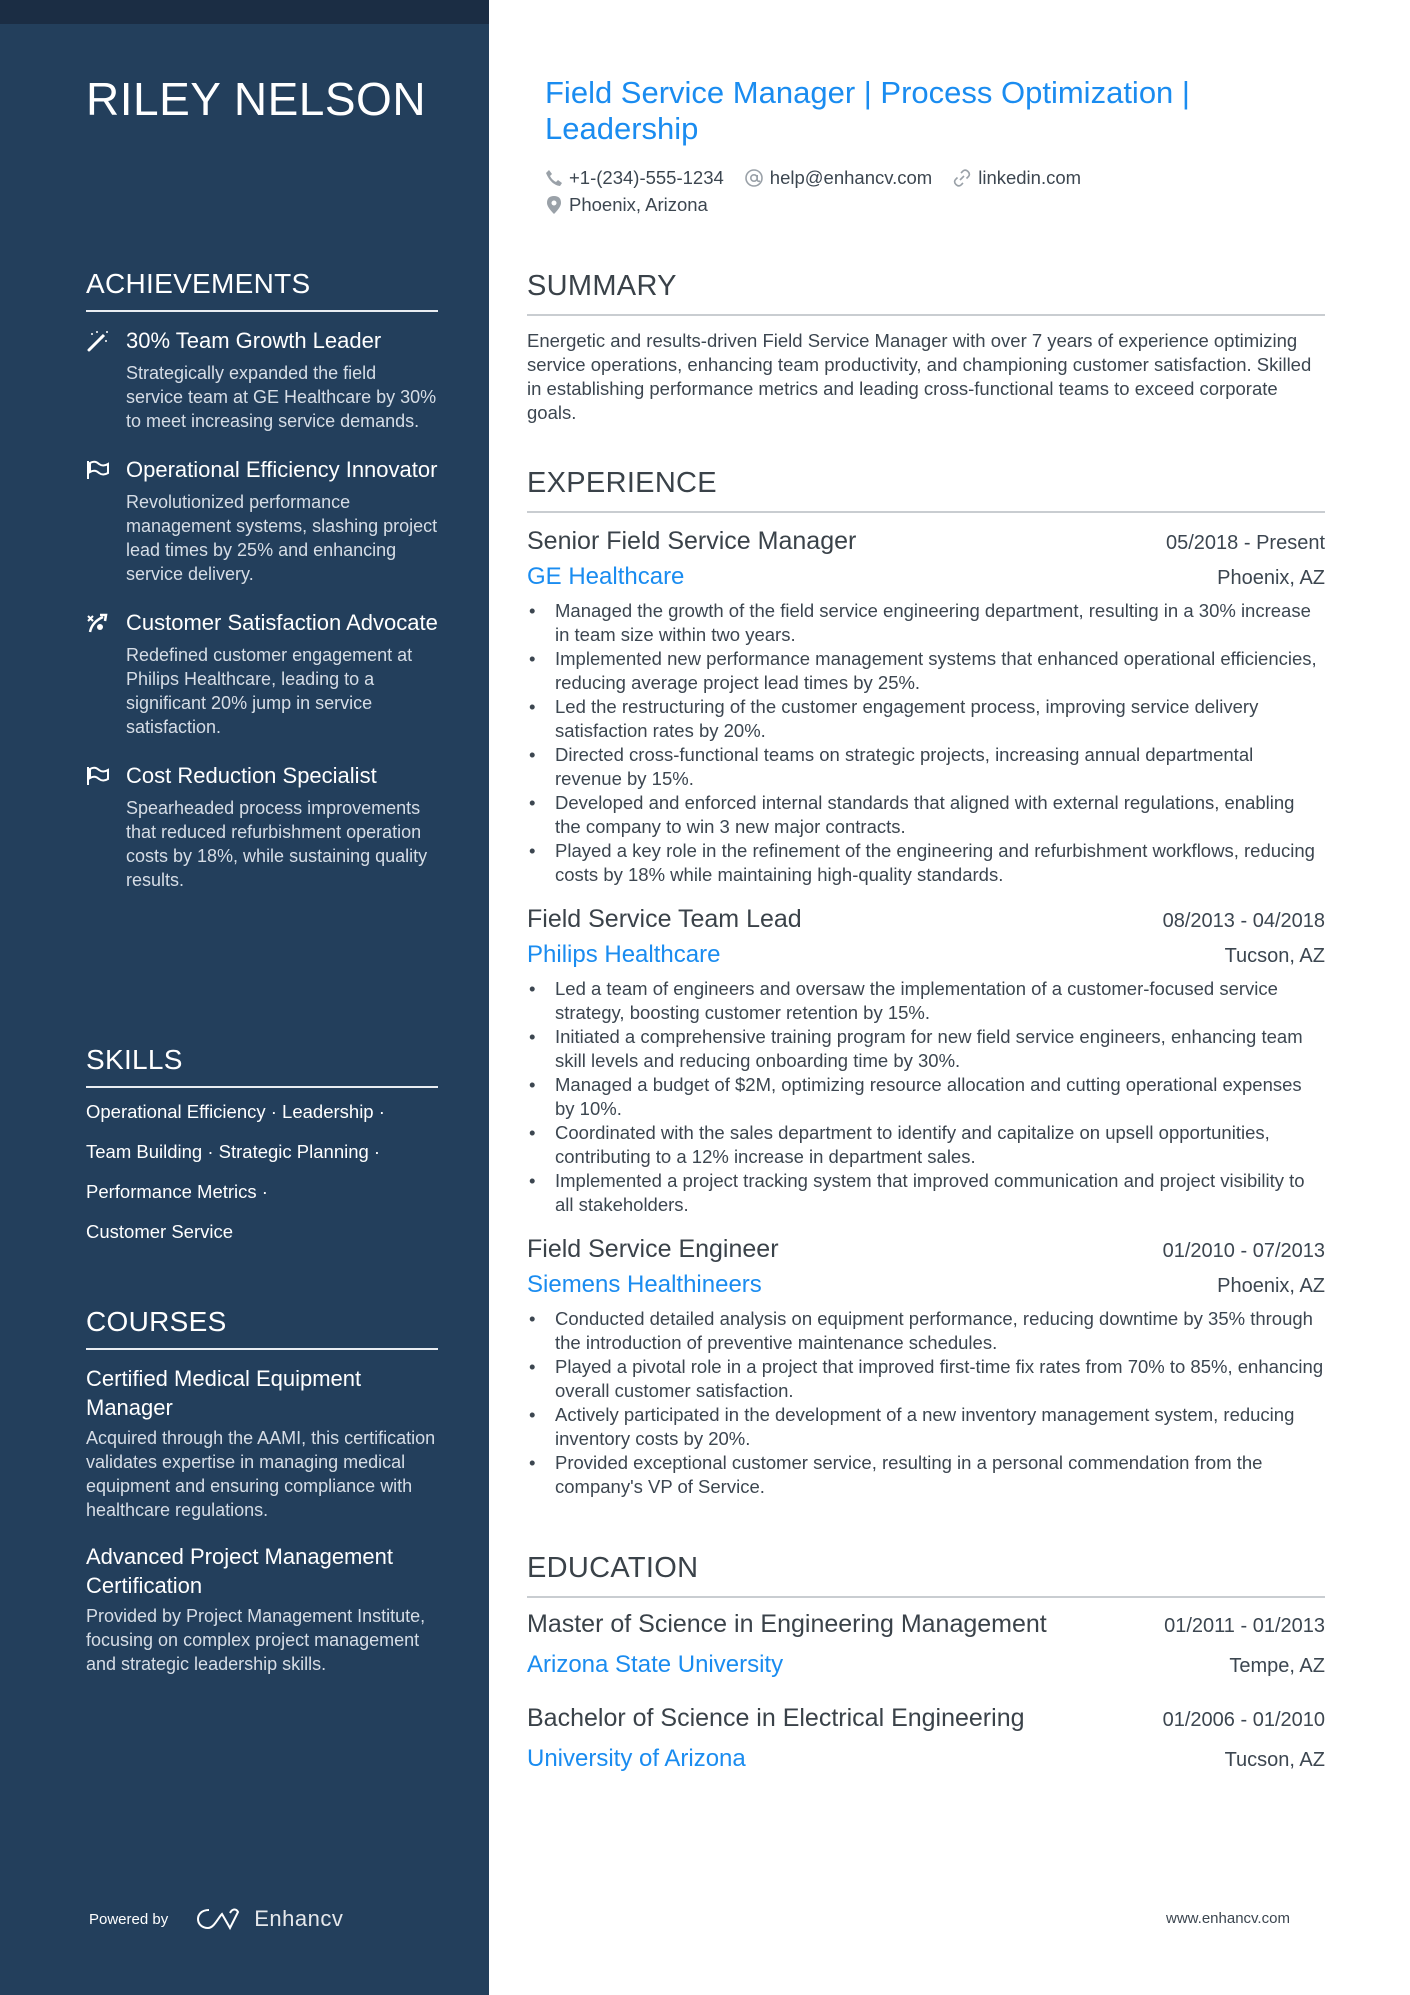  I want to click on skills-line: Customer Service, so click(160, 1231).